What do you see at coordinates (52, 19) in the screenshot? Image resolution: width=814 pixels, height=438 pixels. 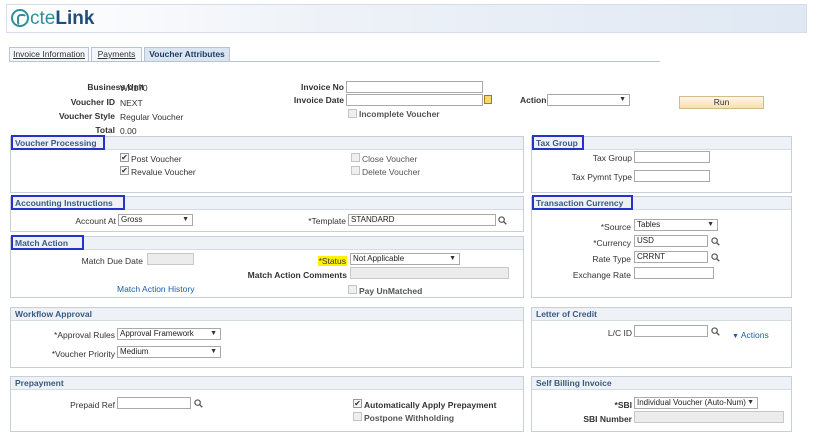 I see `ctelink-logo: cteLink` at bounding box center [52, 19].